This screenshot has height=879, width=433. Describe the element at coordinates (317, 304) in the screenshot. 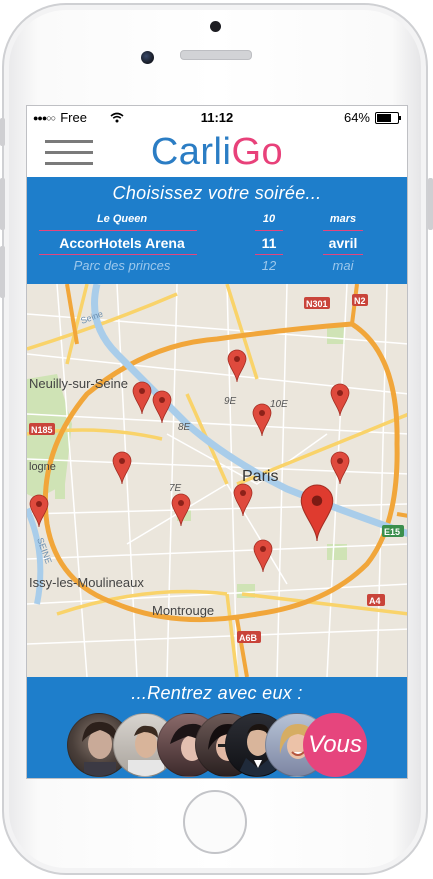

I see `road-shield-n301: N301` at that location.